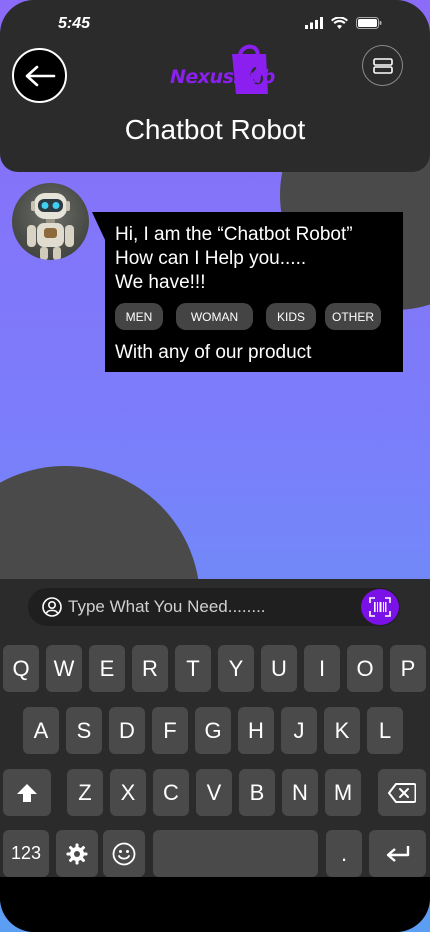 This screenshot has height=932, width=430. I want to click on chip-woman: WOMAN, so click(214, 316).